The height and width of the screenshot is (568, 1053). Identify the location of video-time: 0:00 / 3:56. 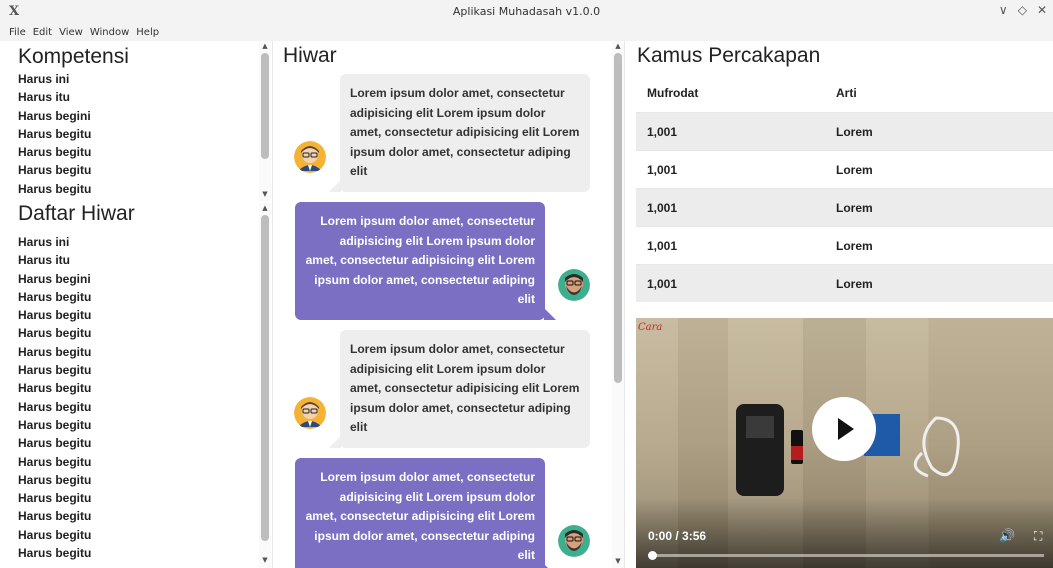
(677, 536).